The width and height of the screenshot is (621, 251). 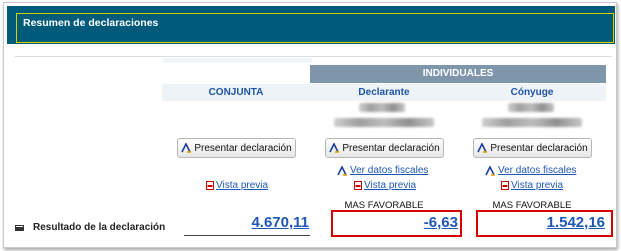 I want to click on resultado-label: Resultado de la declaración, so click(x=99, y=227).